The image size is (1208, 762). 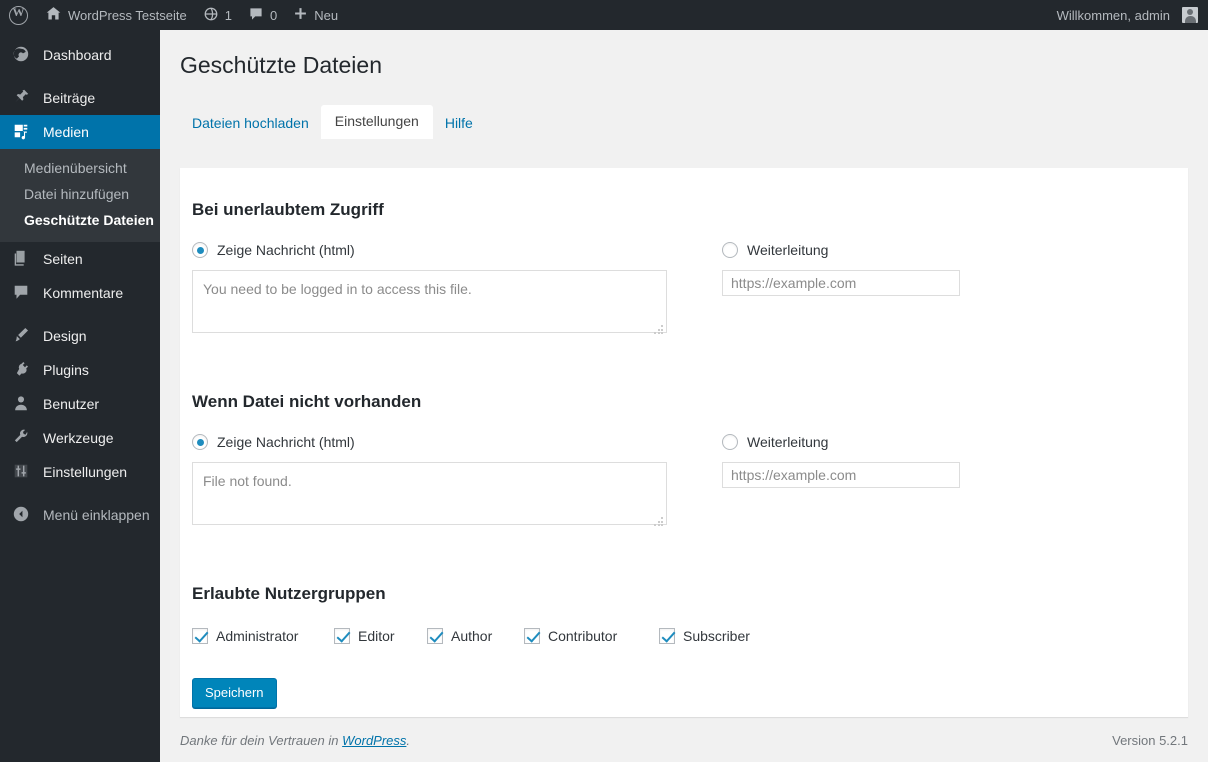 What do you see at coordinates (374, 740) in the screenshot?
I see `wordpress-link: WordPress` at bounding box center [374, 740].